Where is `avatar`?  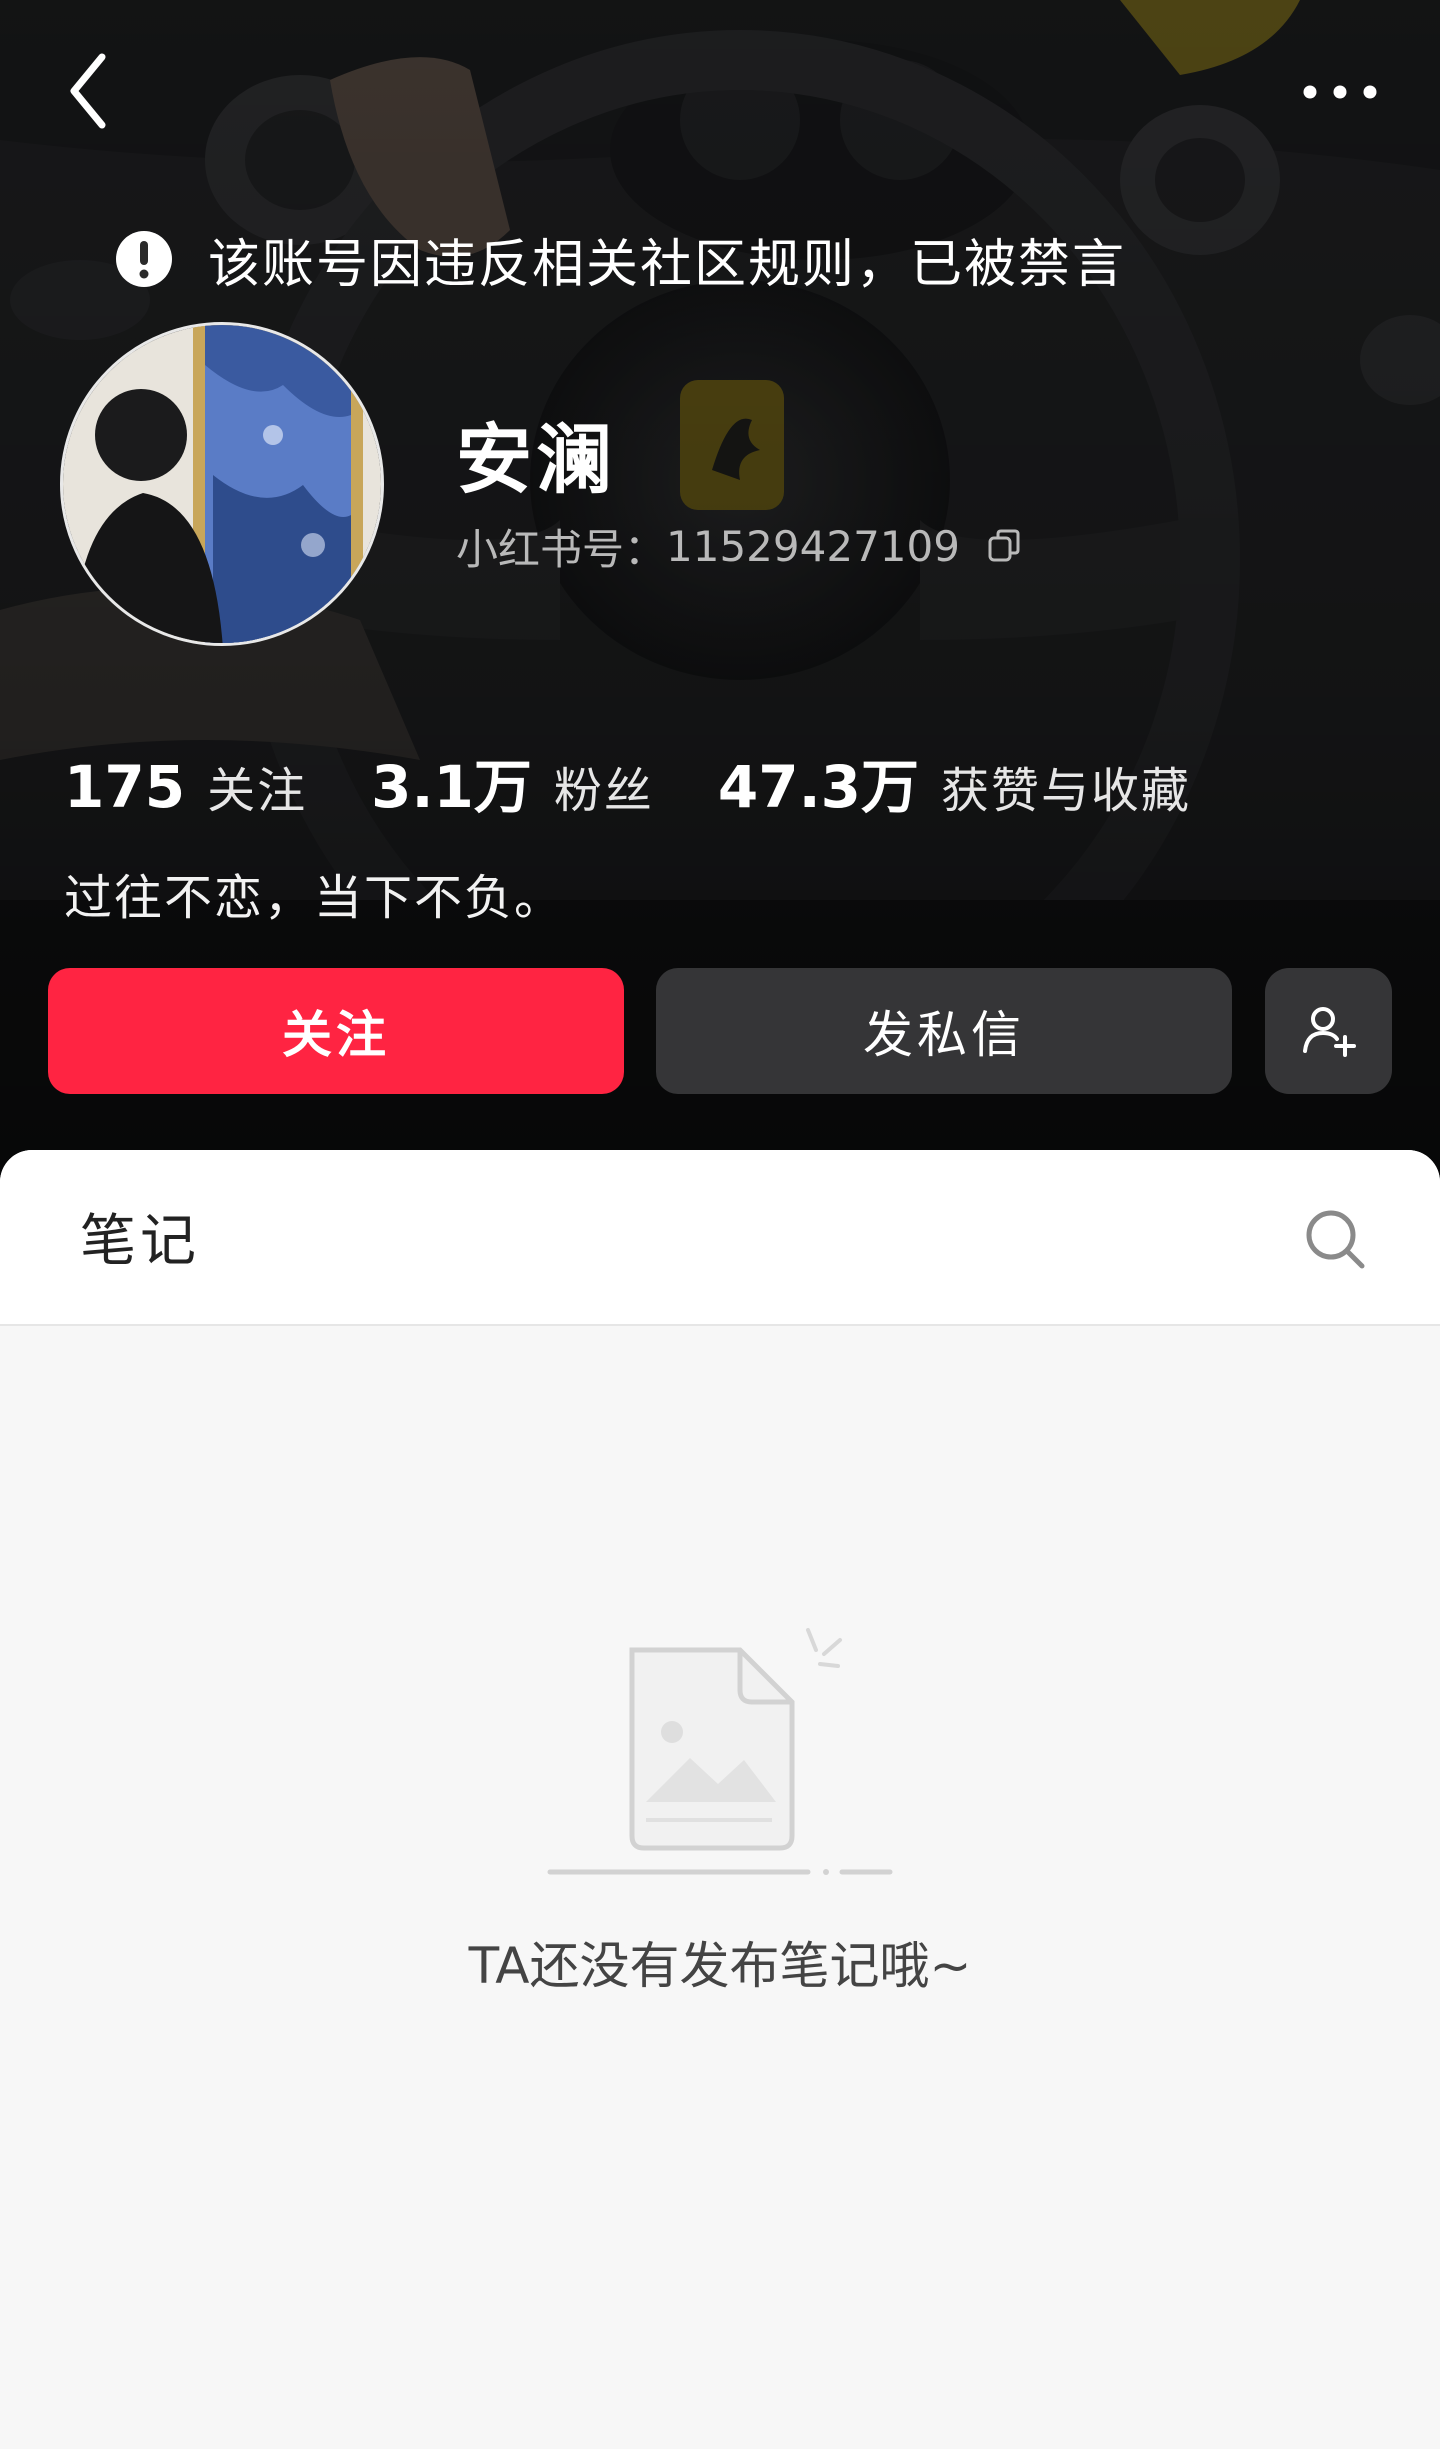 avatar is located at coordinates (222, 484).